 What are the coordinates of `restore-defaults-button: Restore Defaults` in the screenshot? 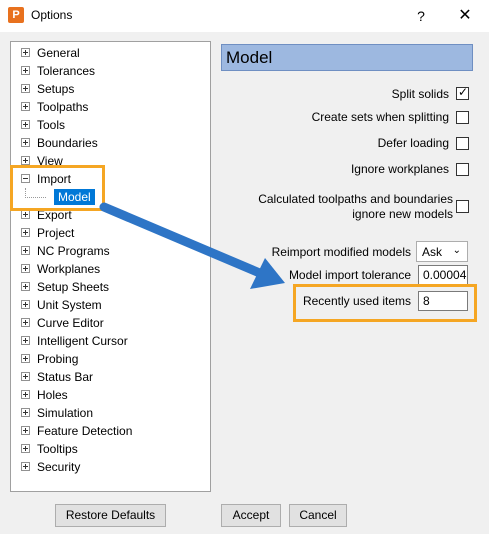 It's located at (110, 515).